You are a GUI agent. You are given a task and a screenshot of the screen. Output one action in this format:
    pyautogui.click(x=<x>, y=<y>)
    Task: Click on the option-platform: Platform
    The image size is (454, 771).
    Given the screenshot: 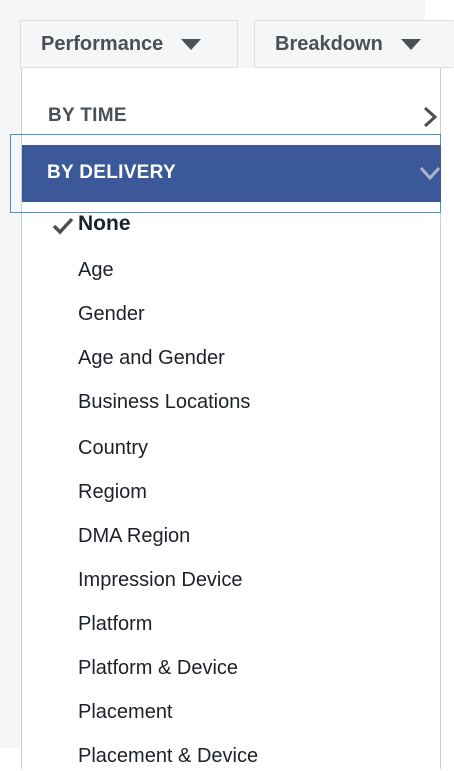 What is the action you would take?
    pyautogui.click(x=115, y=624)
    